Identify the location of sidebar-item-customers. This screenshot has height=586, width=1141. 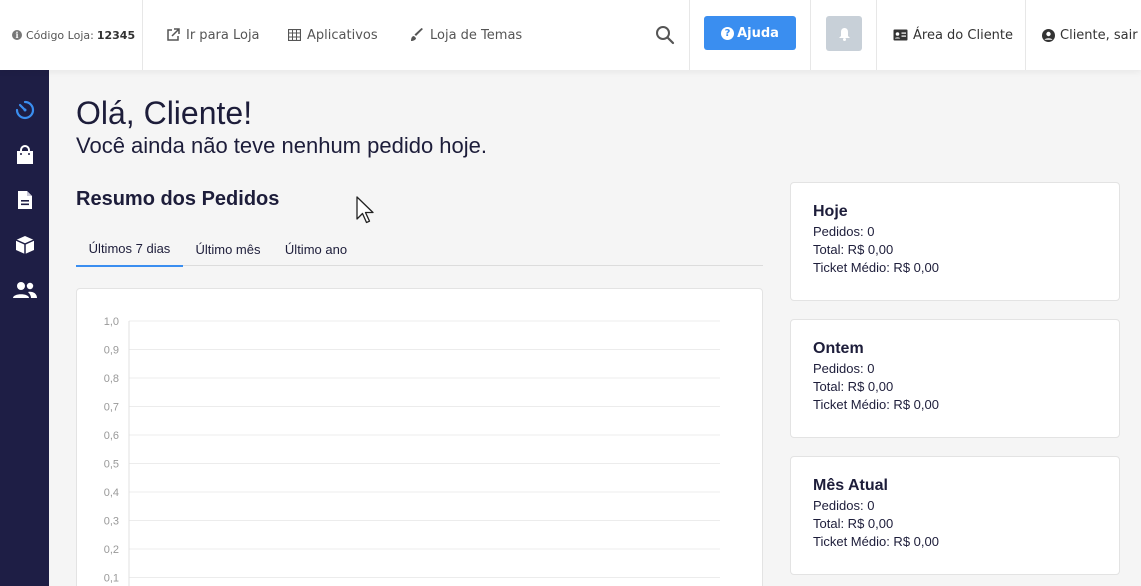
(24, 290).